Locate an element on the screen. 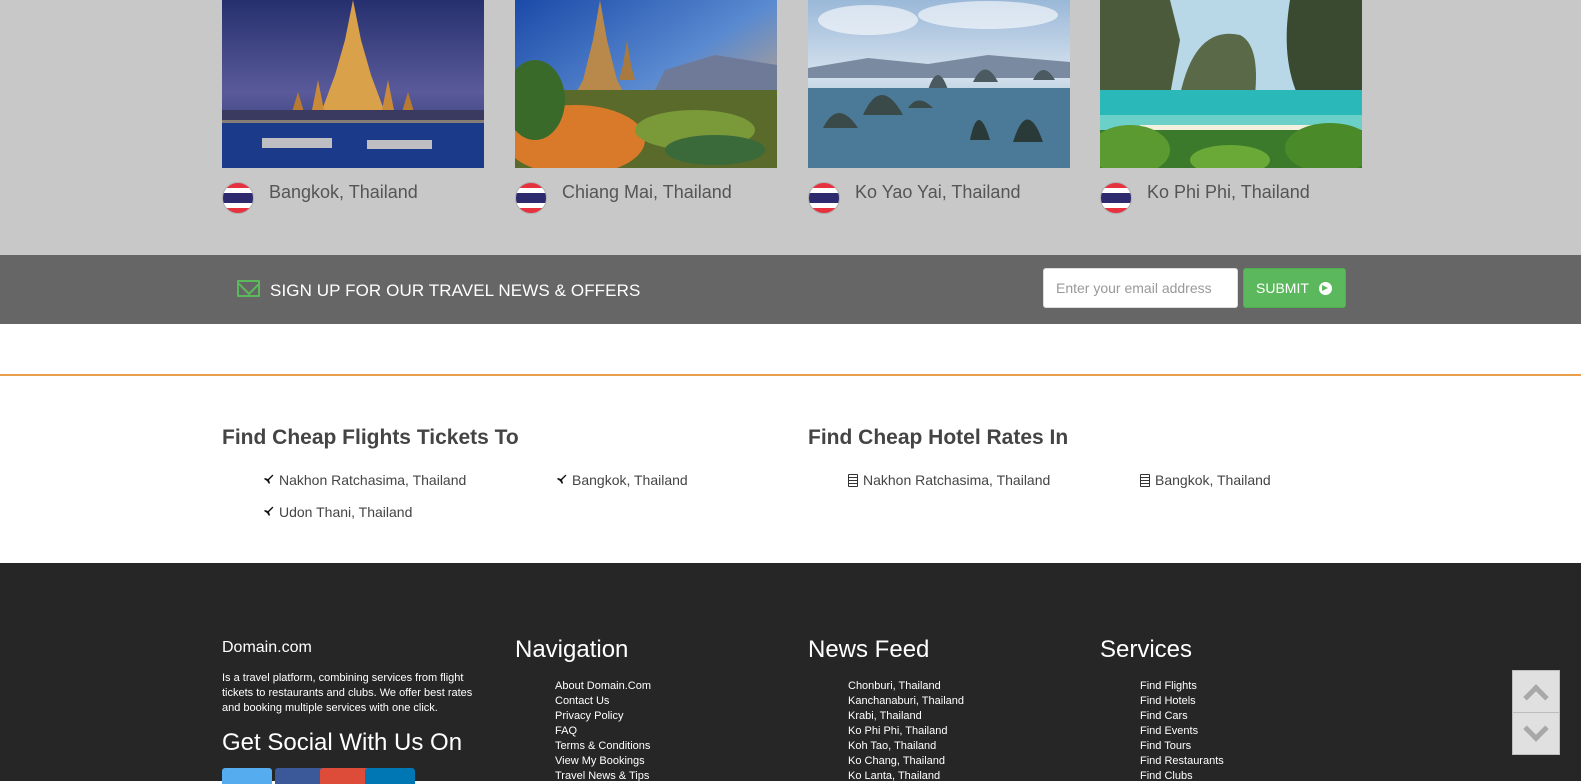 The image size is (1581, 784). nav-link: Travel News & Tips is located at coordinates (603, 776).